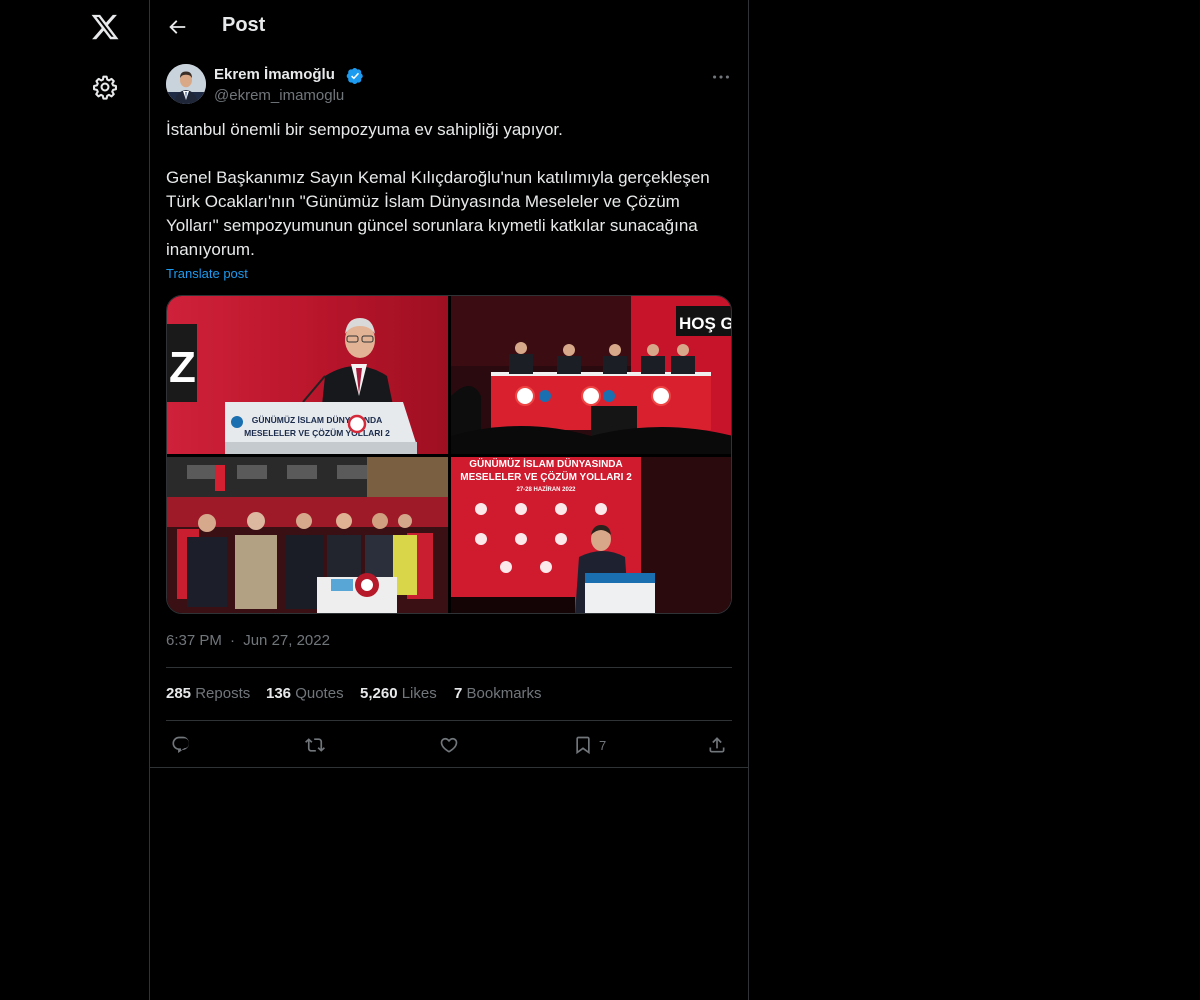  I want to click on author-name: Ekrem İmamoğlu, so click(274, 74).